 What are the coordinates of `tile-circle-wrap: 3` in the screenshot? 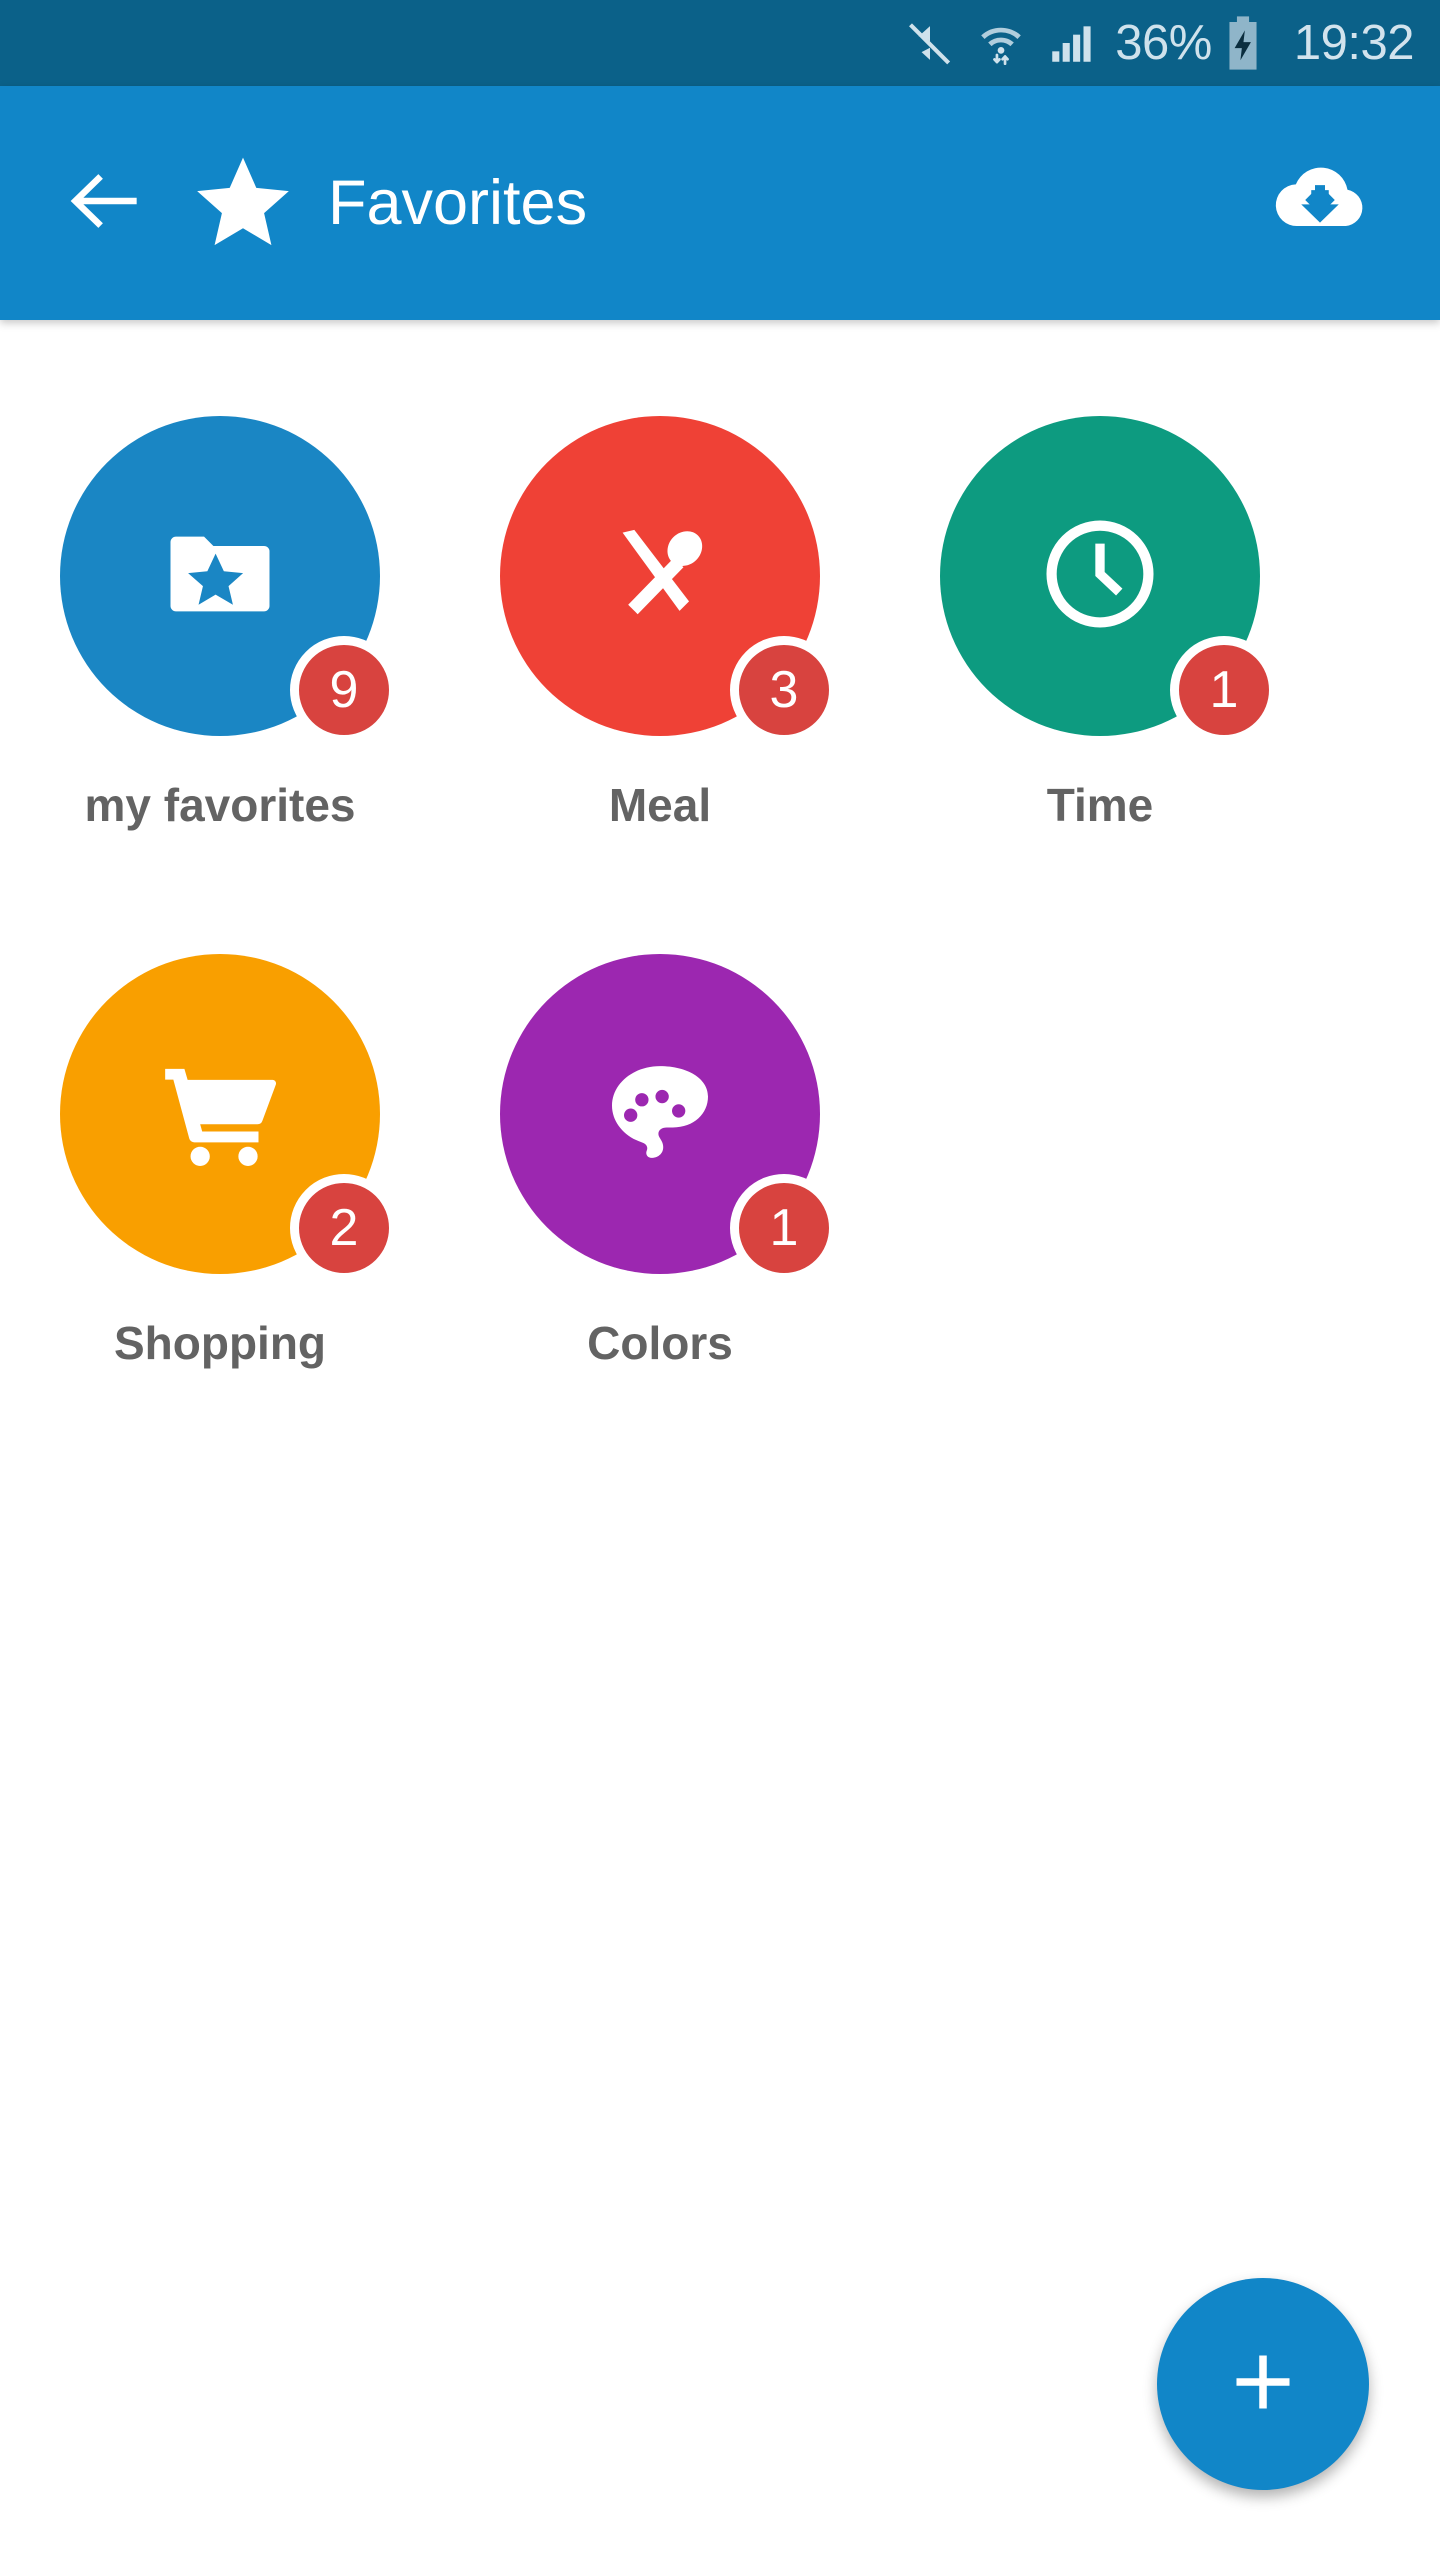 It's located at (669, 580).